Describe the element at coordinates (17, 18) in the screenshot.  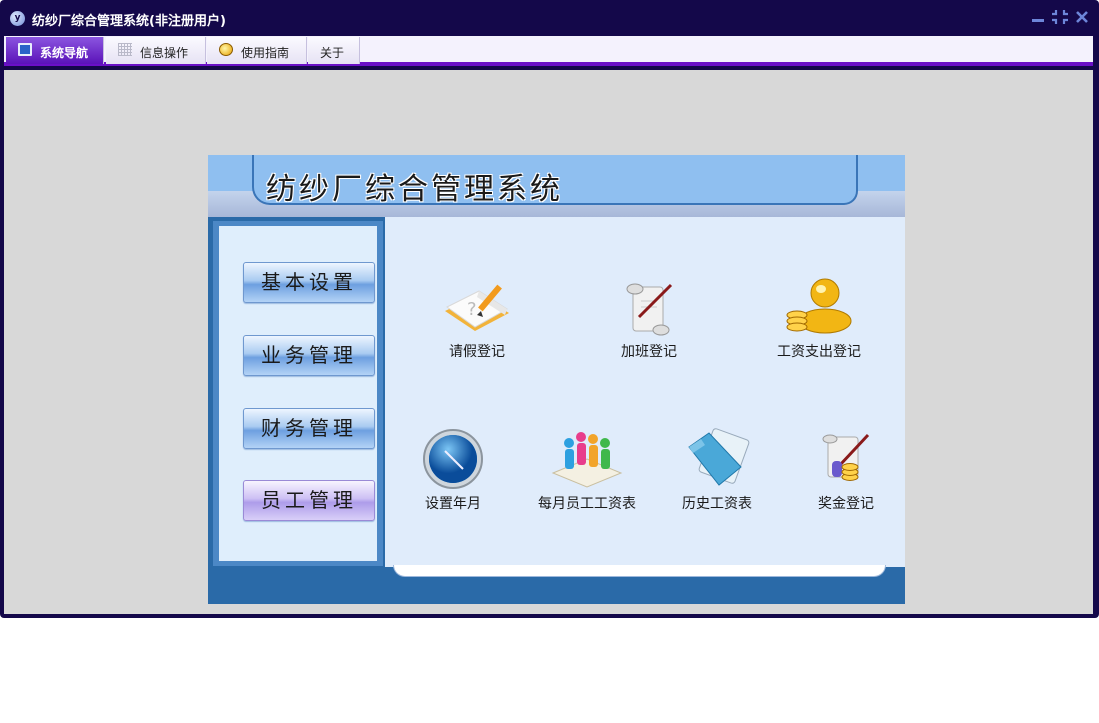
I see `app-logo-icon: y` at that location.